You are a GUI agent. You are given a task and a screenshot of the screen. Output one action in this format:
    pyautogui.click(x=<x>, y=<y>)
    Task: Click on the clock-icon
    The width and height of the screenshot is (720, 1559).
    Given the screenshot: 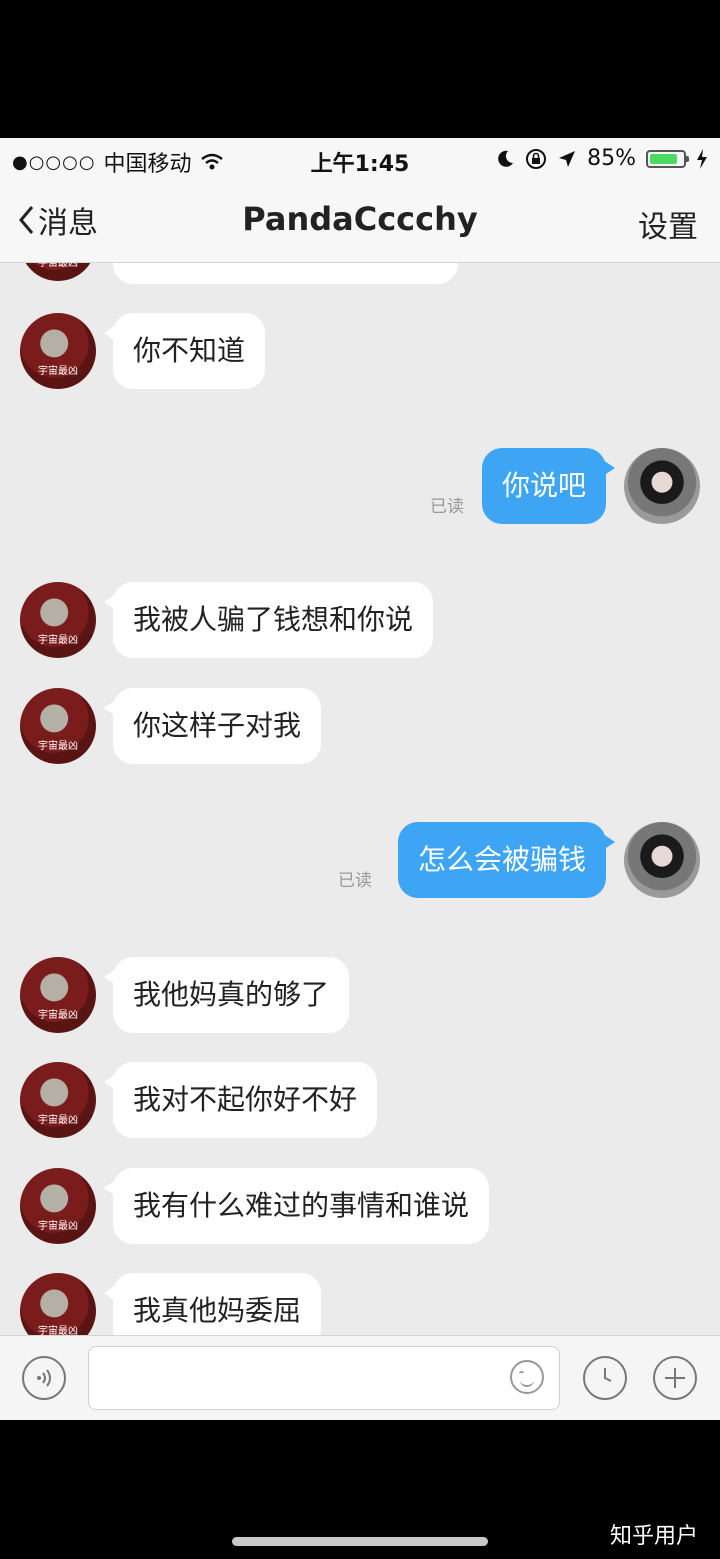 What is the action you would take?
    pyautogui.click(x=608, y=1375)
    